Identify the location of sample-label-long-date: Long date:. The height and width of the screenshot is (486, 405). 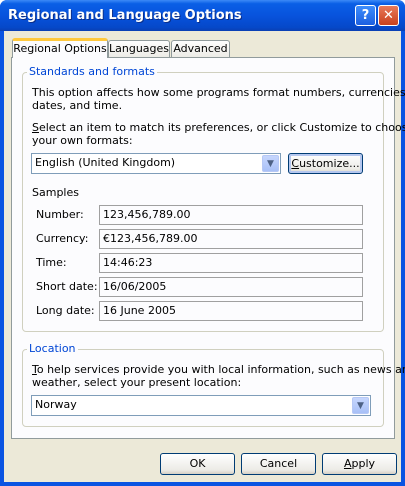
(65, 310).